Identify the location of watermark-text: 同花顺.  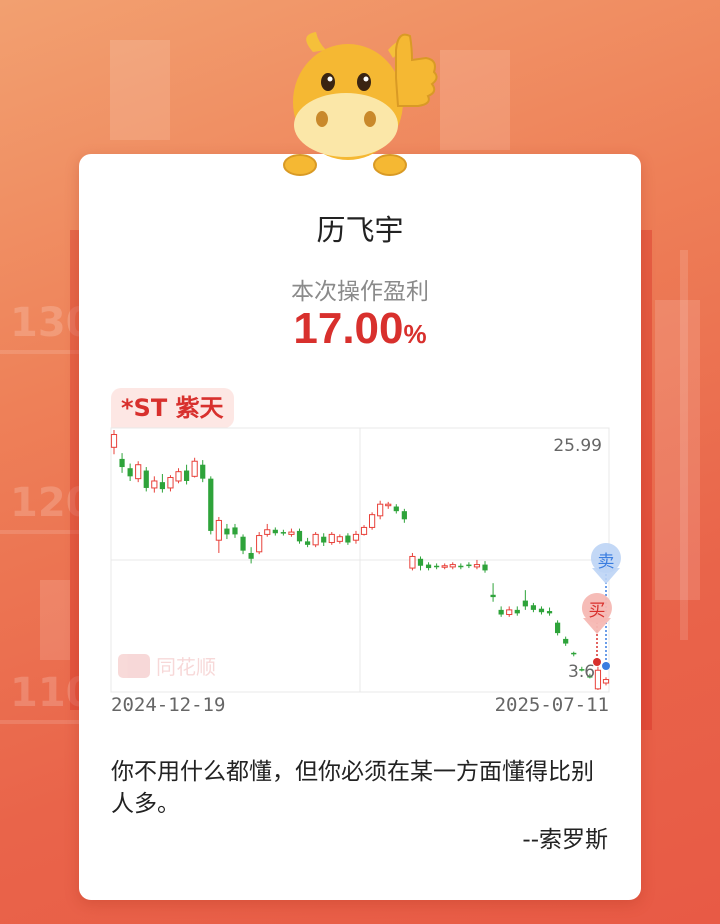
(186, 667).